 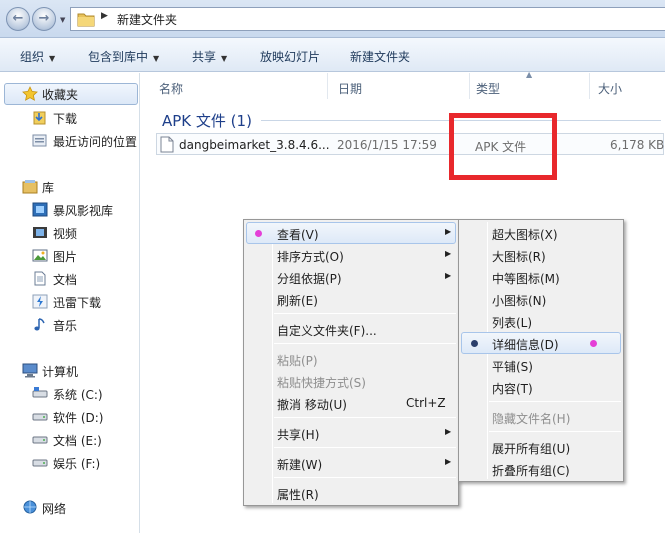 What do you see at coordinates (70, 278) in the screenshot?
I see `sidebar-item-documents: 文档` at bounding box center [70, 278].